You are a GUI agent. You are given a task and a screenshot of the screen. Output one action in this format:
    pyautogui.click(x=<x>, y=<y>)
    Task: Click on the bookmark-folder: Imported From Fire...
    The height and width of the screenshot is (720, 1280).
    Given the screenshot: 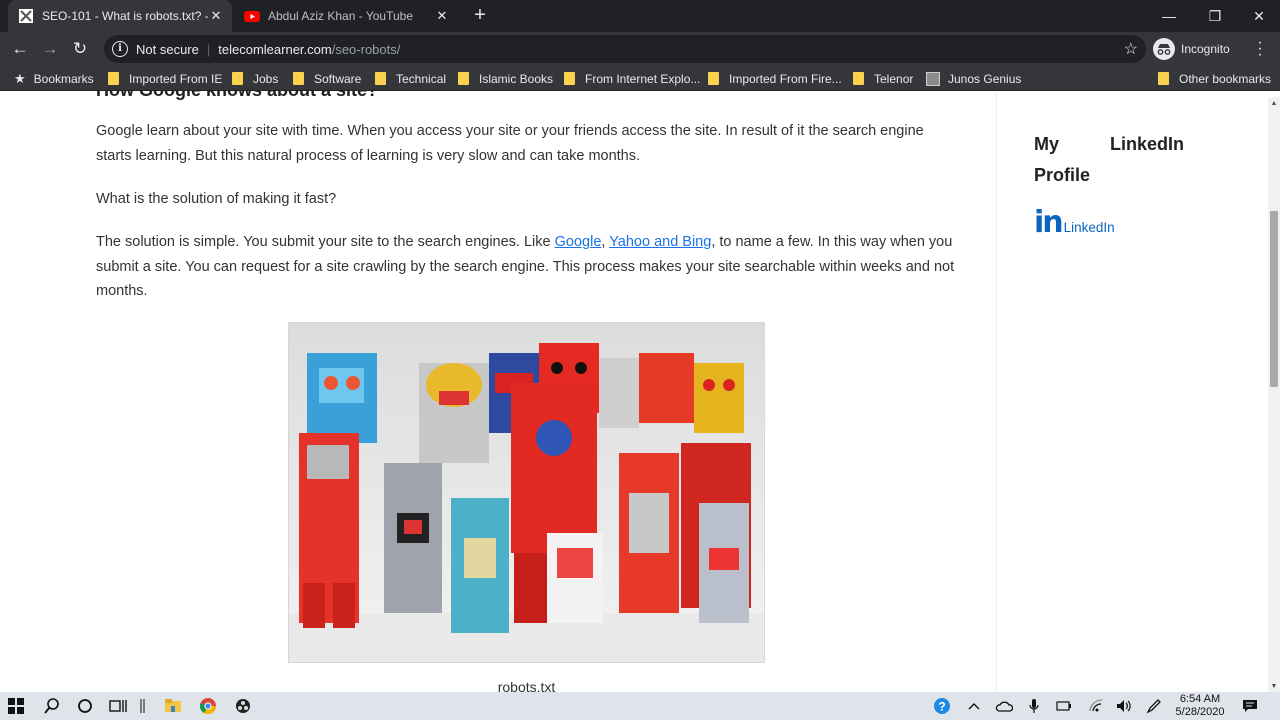 What is the action you would take?
    pyautogui.click(x=775, y=78)
    